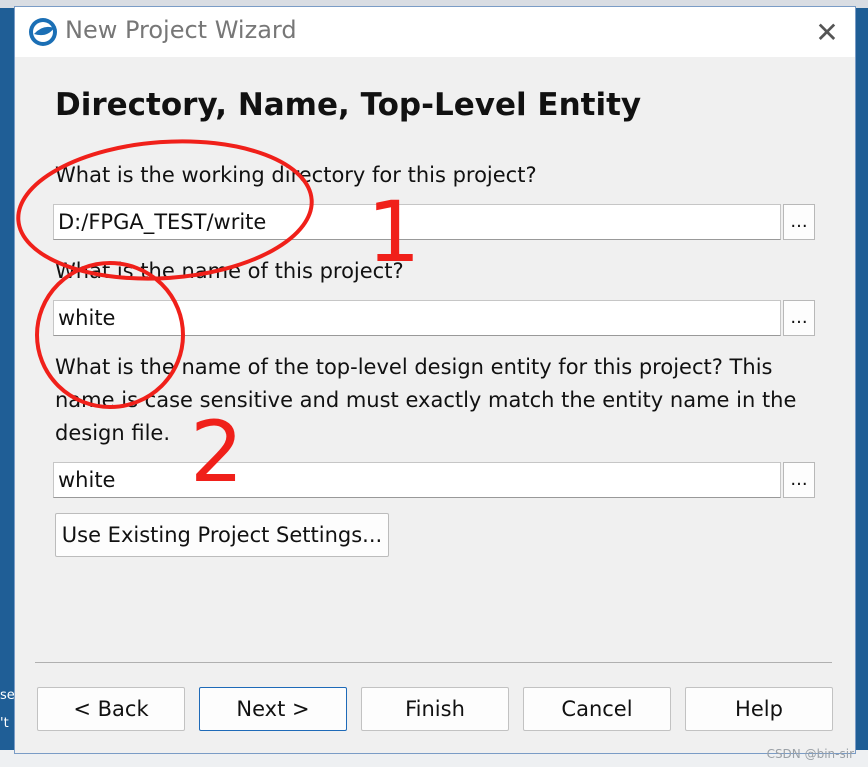 Image resolution: width=868 pixels, height=767 pixels. What do you see at coordinates (810, 754) in the screenshot?
I see `watermark: CSDN @bin-sir` at bounding box center [810, 754].